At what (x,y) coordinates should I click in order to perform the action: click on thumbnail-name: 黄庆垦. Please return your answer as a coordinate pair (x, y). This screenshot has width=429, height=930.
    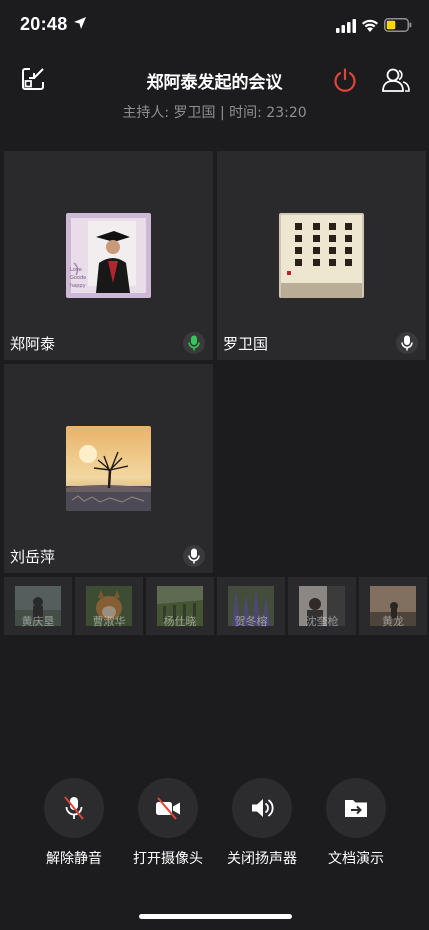
    Looking at the image, I should click on (38, 621).